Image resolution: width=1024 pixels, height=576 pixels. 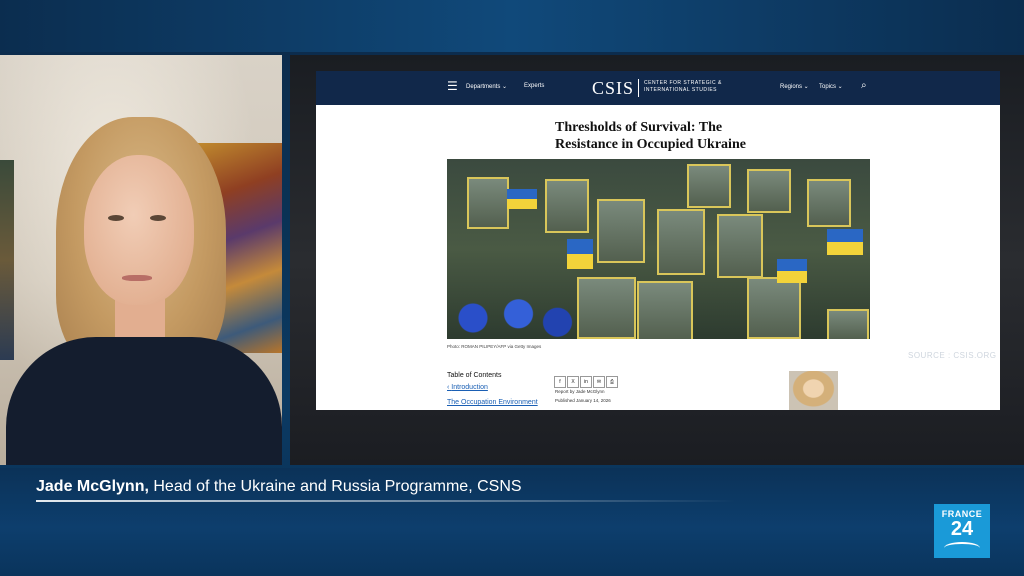 I want to click on print-icon: ⎙, so click(x=612, y=382).